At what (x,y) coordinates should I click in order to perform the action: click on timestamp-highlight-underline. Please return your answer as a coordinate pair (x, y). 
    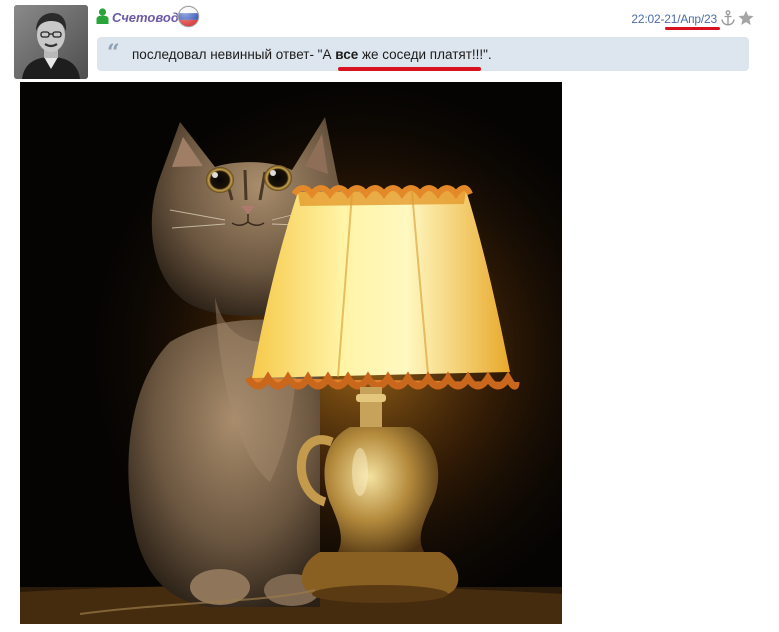
    Looking at the image, I should click on (692, 28).